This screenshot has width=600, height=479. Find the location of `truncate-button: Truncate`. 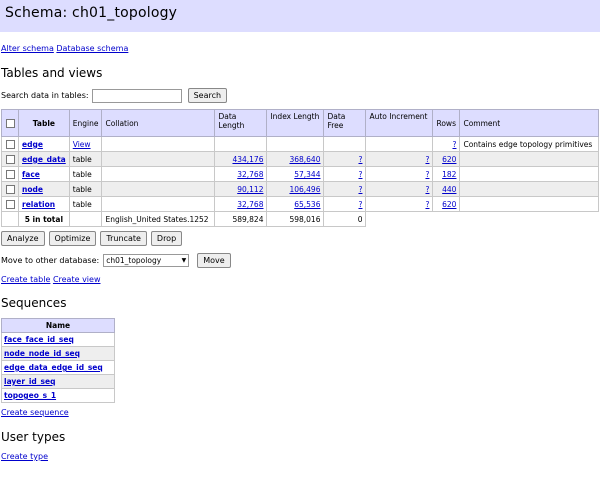

truncate-button: Truncate is located at coordinates (123, 238).